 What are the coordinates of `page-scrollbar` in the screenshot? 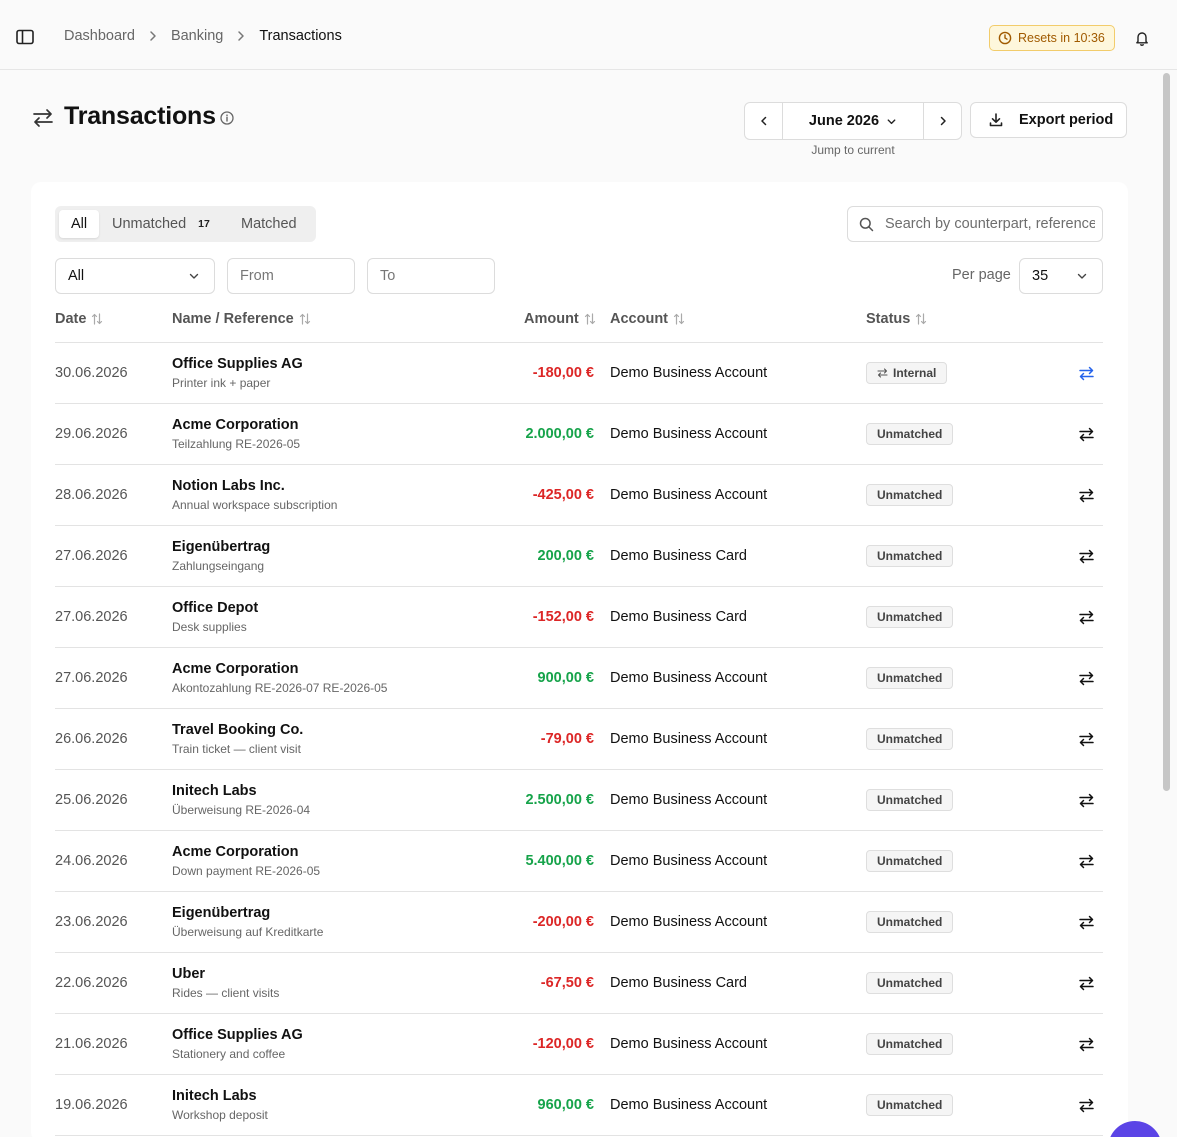 It's located at (1166, 604).